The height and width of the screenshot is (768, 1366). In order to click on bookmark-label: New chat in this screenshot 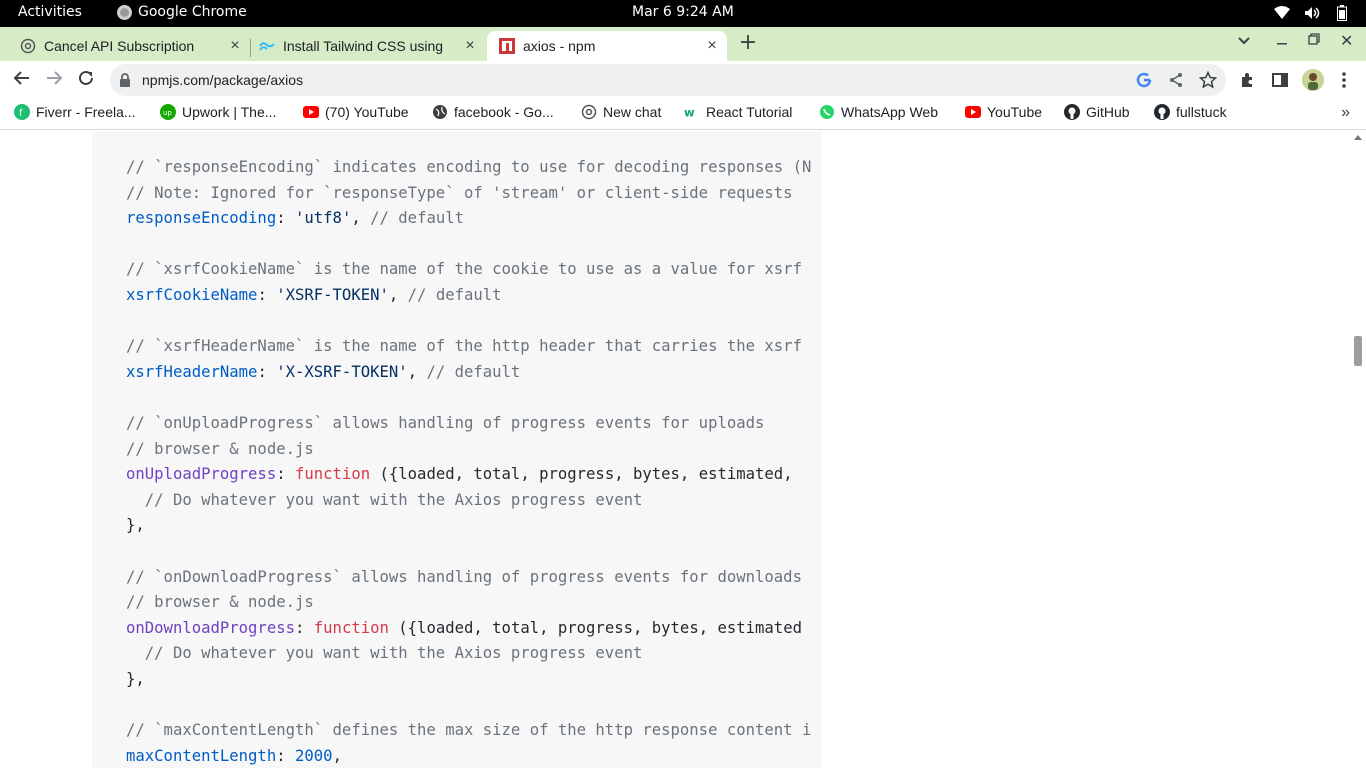, I will do `click(632, 112)`.